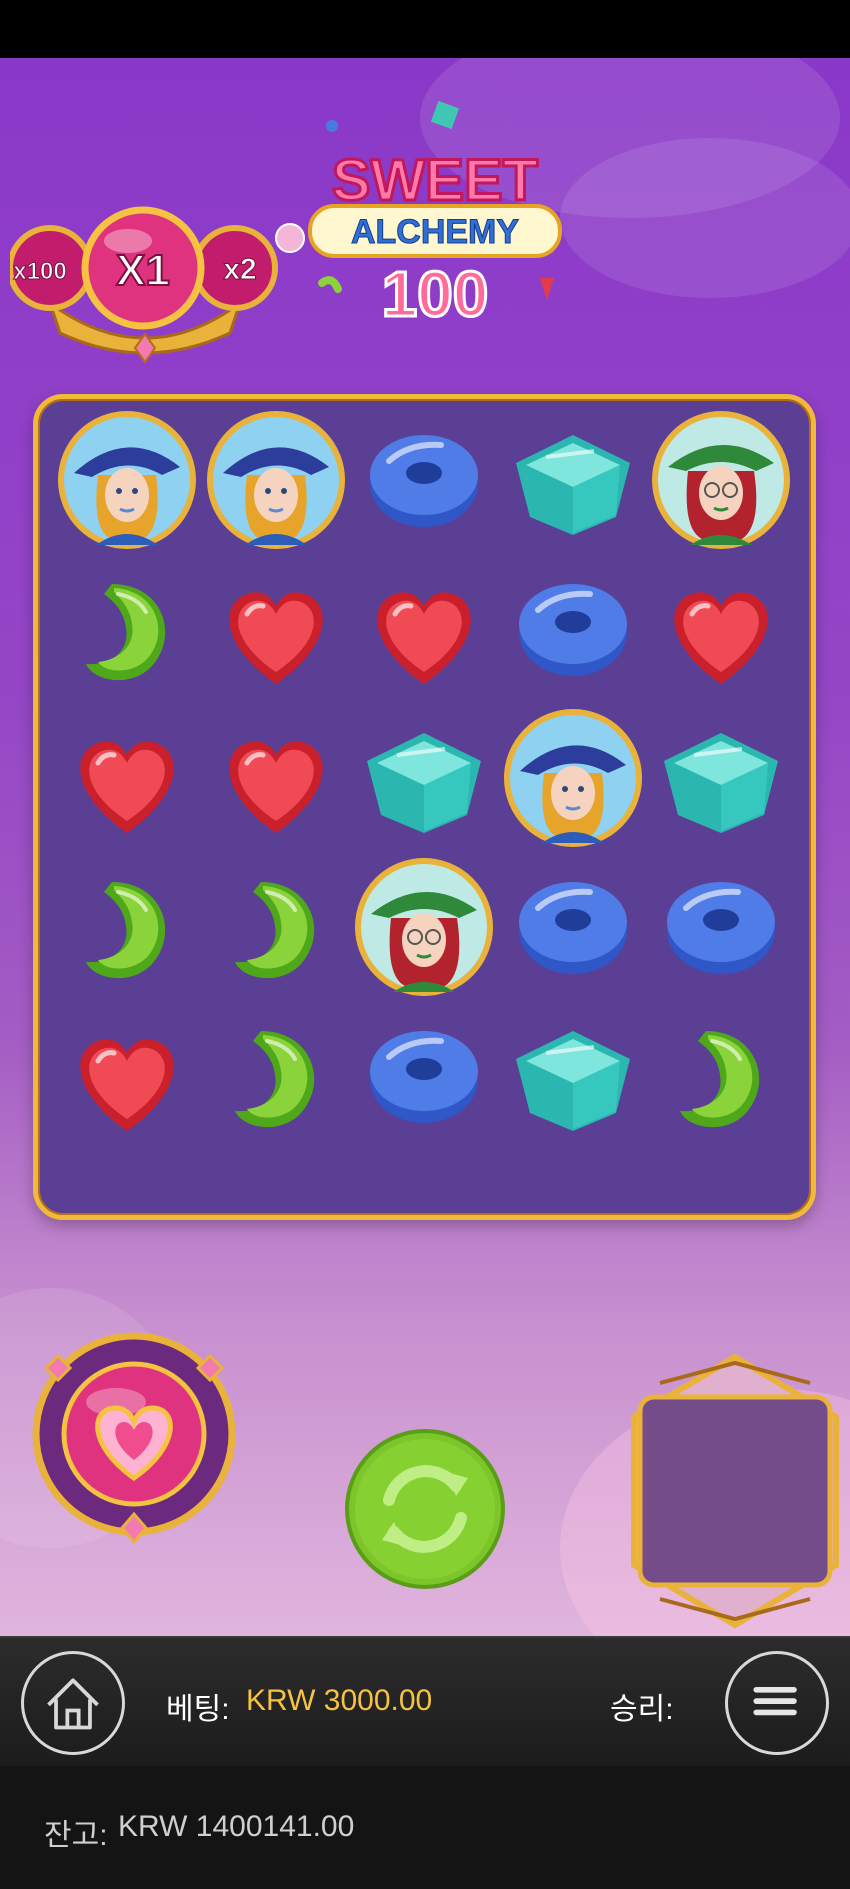 This screenshot has height=1889, width=850. What do you see at coordinates (76, 1835) in the screenshot?
I see `balance-label: 잔고:` at bounding box center [76, 1835].